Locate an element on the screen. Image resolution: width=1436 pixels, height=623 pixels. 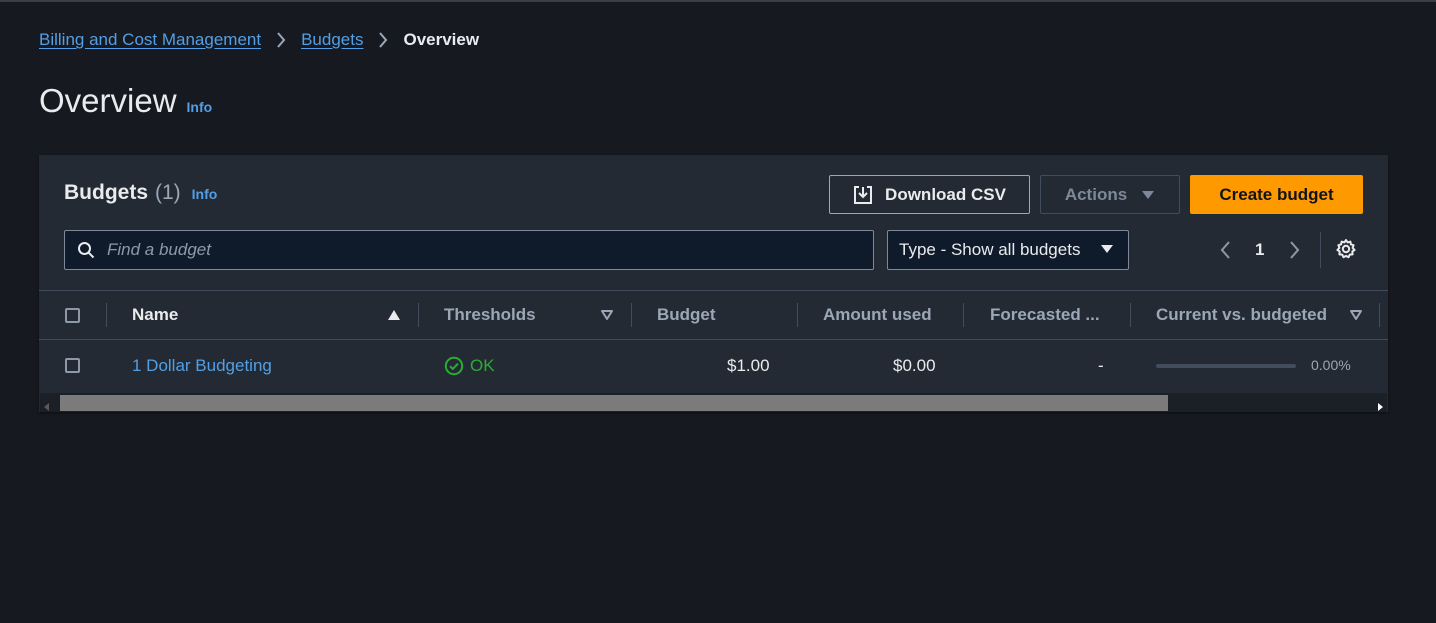
column-header-current-vs-budgeted: Current vs. budgeted is located at coordinates (1241, 315).